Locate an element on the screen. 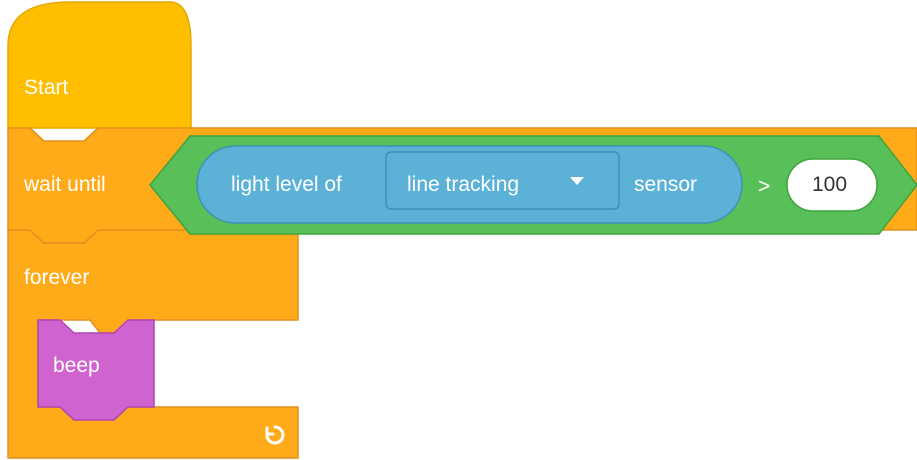  sensor-dropdown is located at coordinates (502, 180).